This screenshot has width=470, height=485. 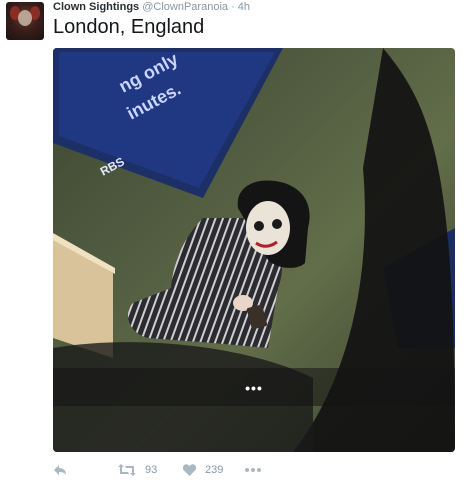 What do you see at coordinates (185, 7) in the screenshot?
I see `user-handle: @ClownParanoia` at bounding box center [185, 7].